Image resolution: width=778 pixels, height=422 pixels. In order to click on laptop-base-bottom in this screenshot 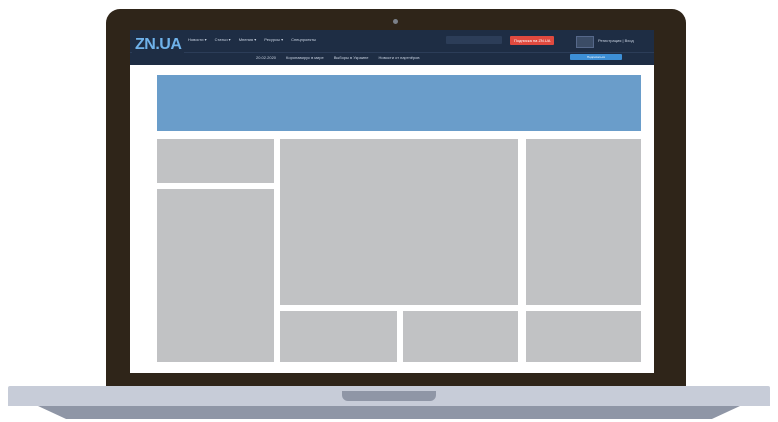, I will do `click(389, 412)`.